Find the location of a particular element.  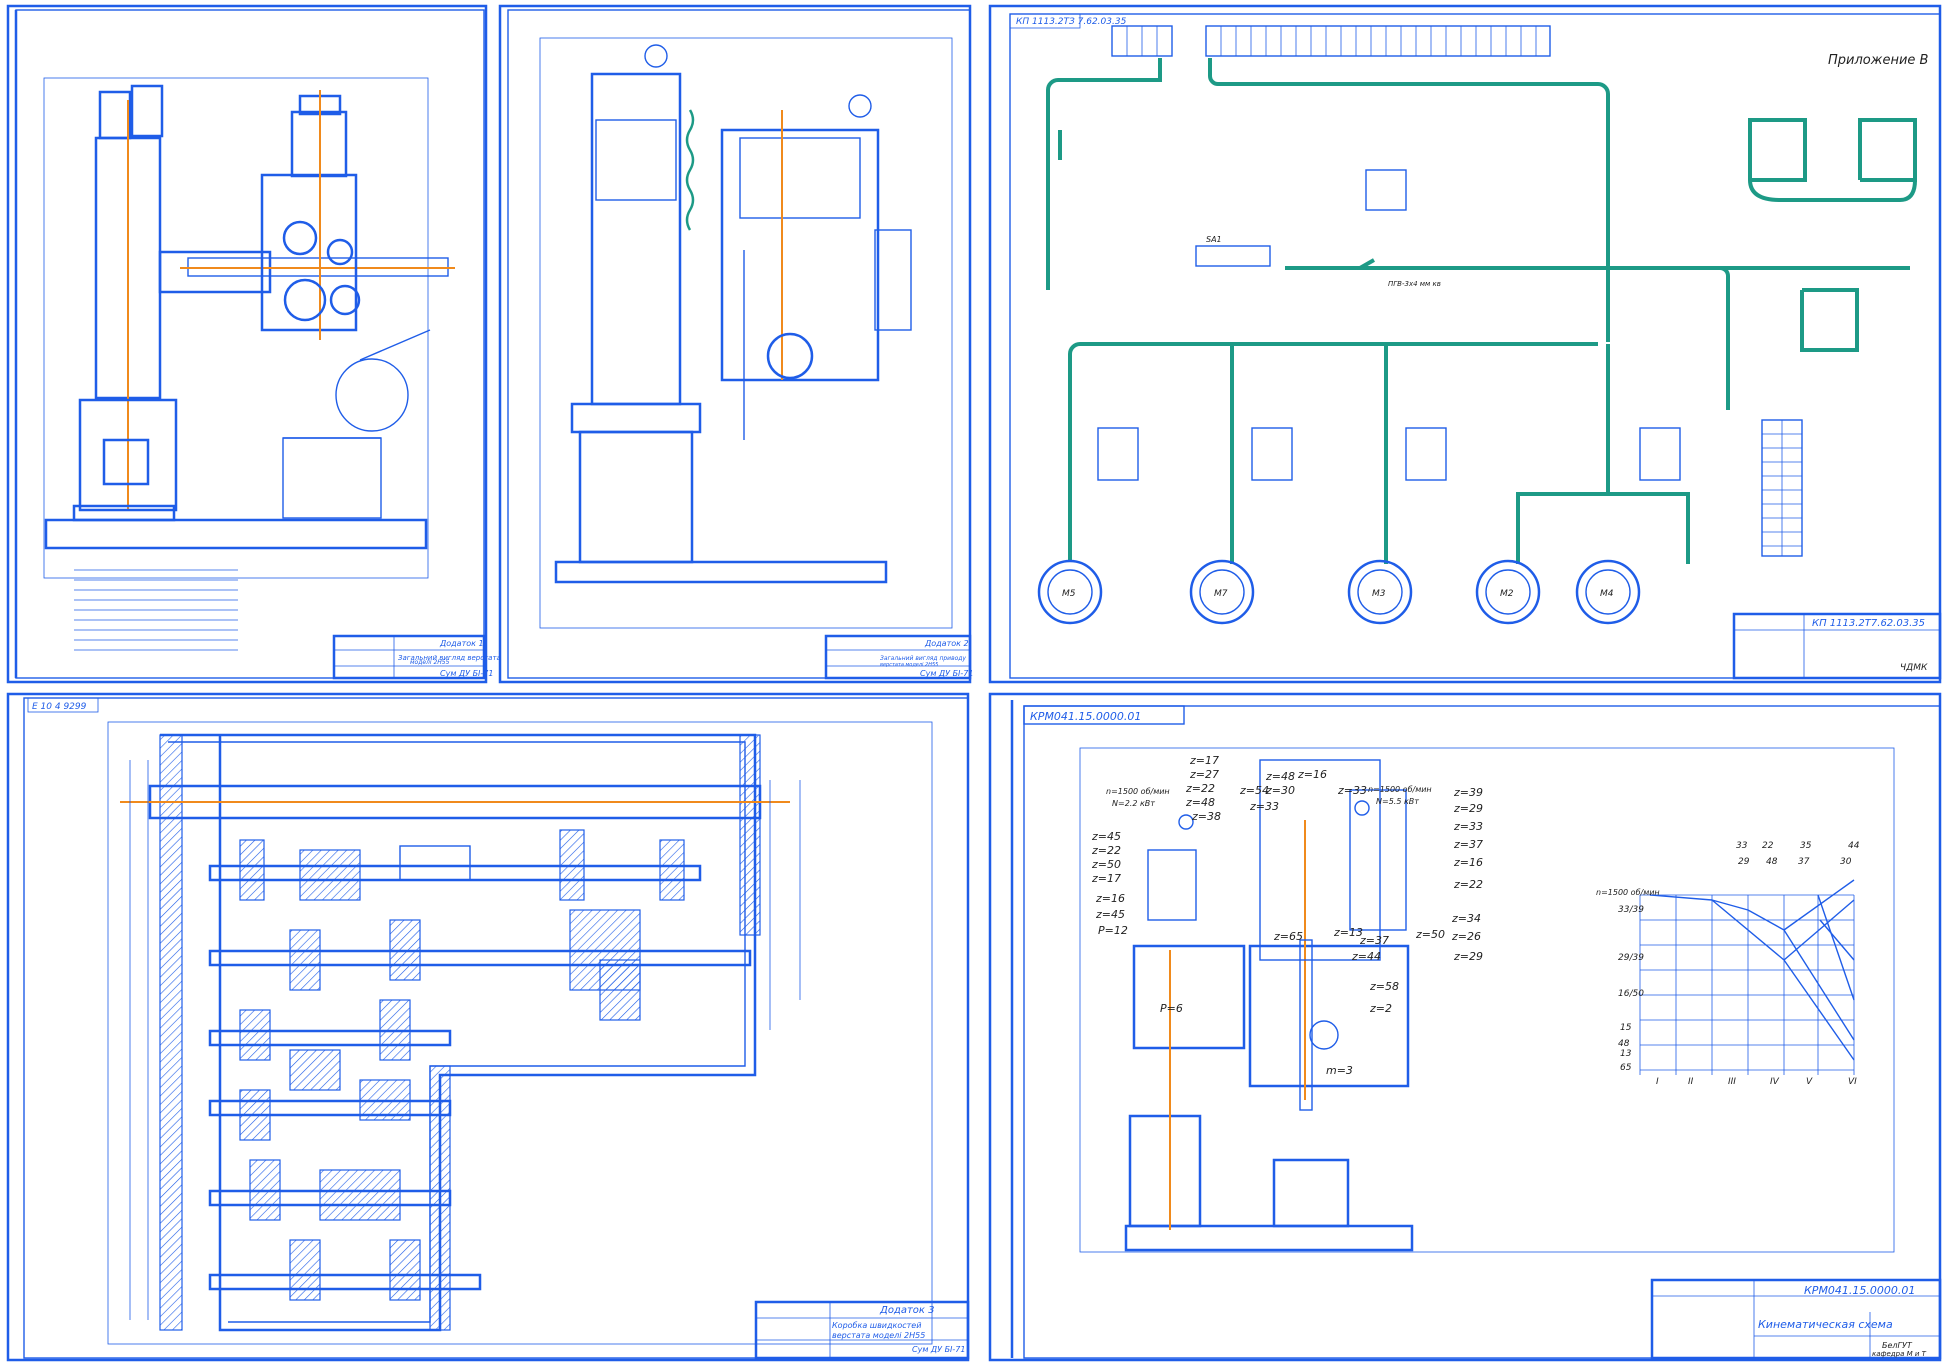

ratio-label: 33/39 is located at coordinates (1631, 910).